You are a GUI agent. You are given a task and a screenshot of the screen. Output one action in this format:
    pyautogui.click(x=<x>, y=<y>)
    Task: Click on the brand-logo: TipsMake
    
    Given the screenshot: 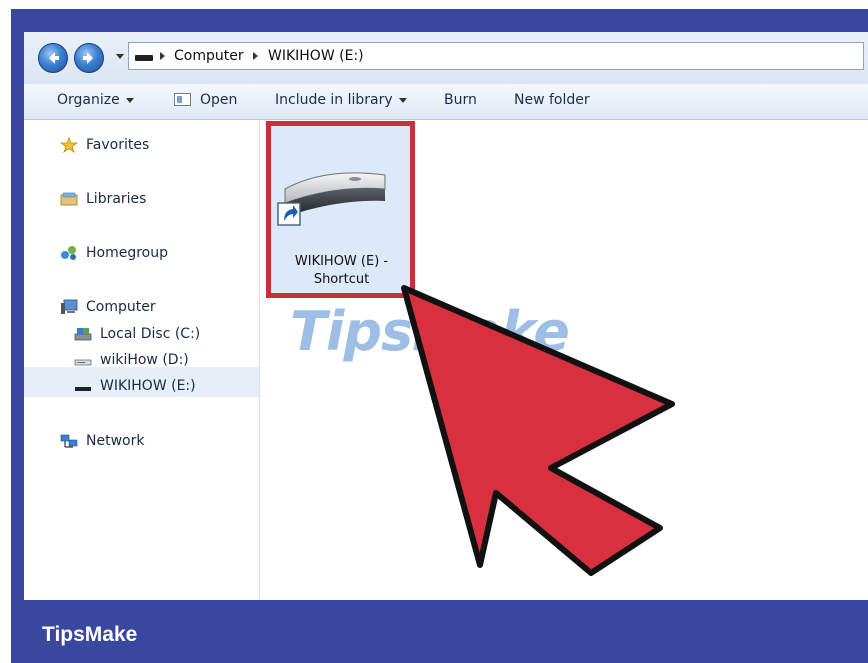 What is the action you would take?
    pyautogui.click(x=90, y=634)
    